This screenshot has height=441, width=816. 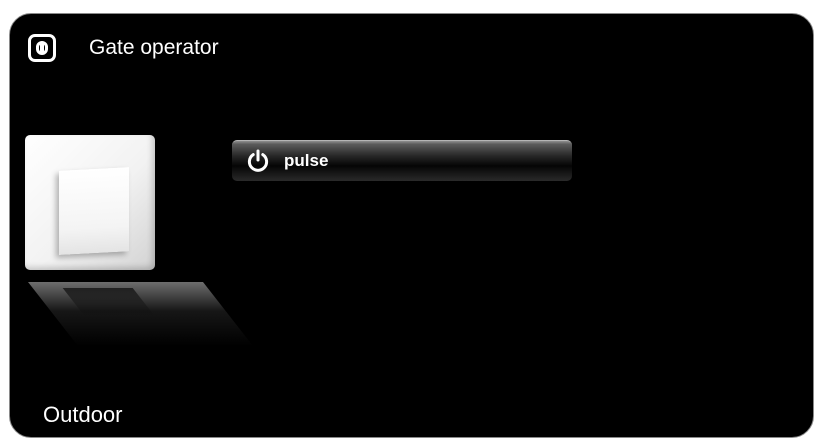 I want to click on switch-plate, so click(x=90, y=202).